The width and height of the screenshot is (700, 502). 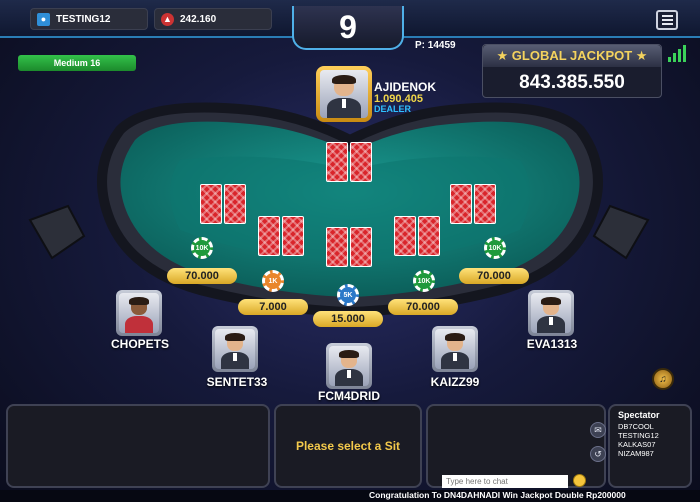 I want to click on chip-amount: 242.160, so click(x=198, y=19).